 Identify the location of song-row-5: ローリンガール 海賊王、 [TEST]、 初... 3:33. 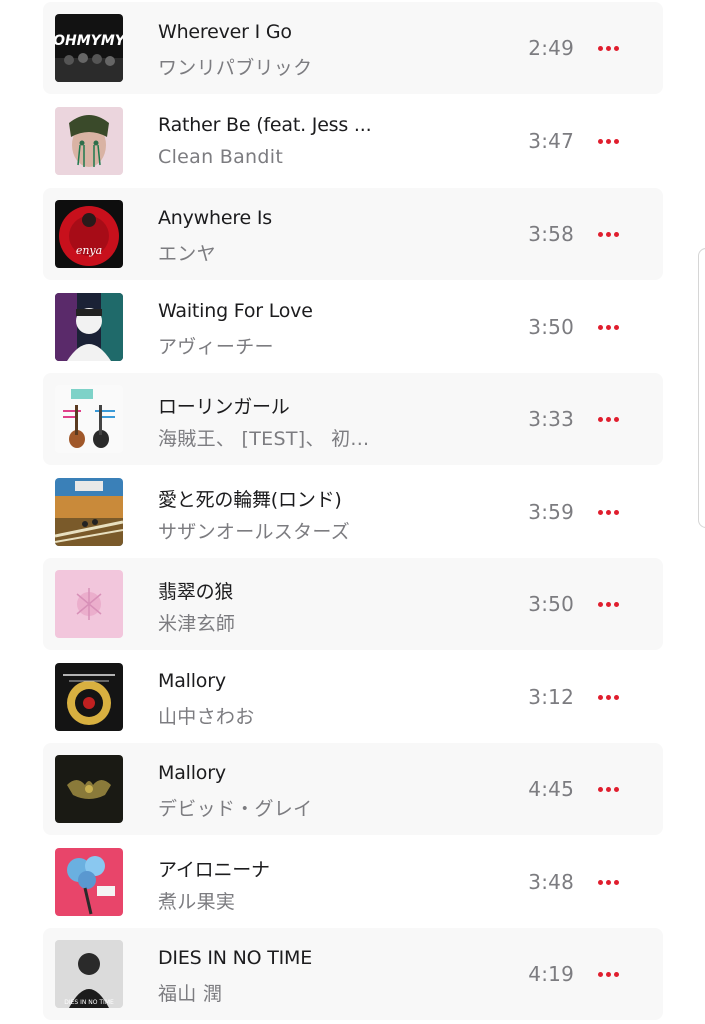
(353, 419).